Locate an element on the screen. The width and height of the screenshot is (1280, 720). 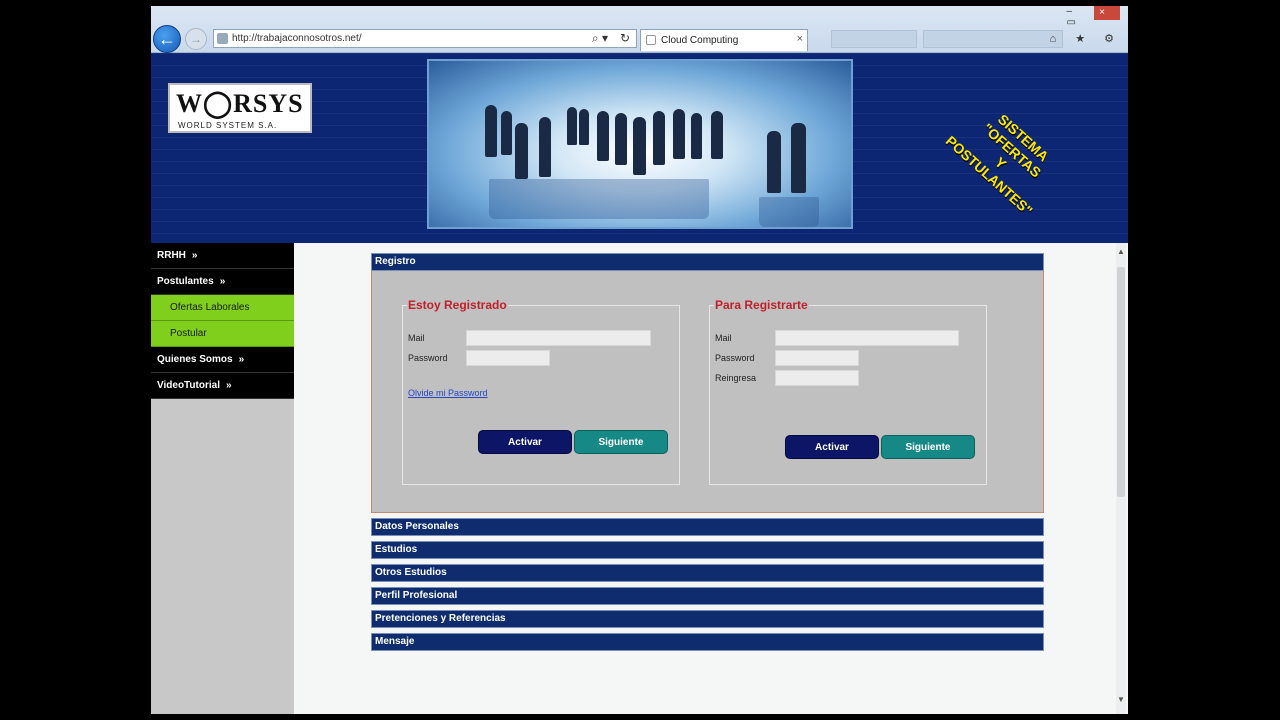
sidebar-item-quienes-somos: Quienes Somos » is located at coordinates (222, 360).